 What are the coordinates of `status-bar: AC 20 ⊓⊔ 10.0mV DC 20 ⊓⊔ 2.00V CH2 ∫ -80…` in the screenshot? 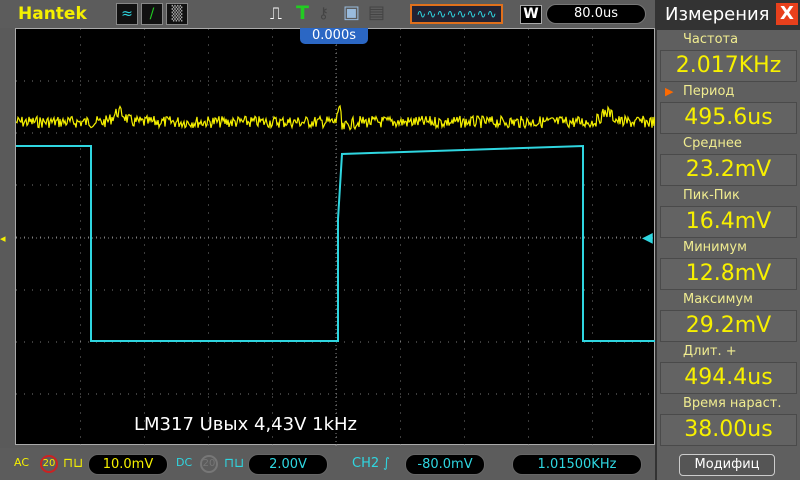 It's located at (327, 464).